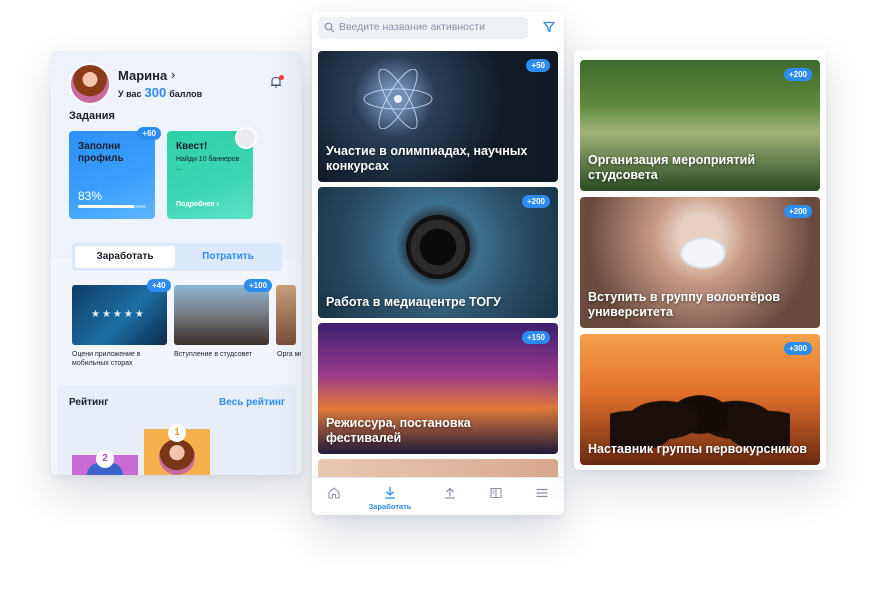 This screenshot has width=876, height=606. Describe the element at coordinates (105, 459) in the screenshot. I see `place-number: 2` at that location.